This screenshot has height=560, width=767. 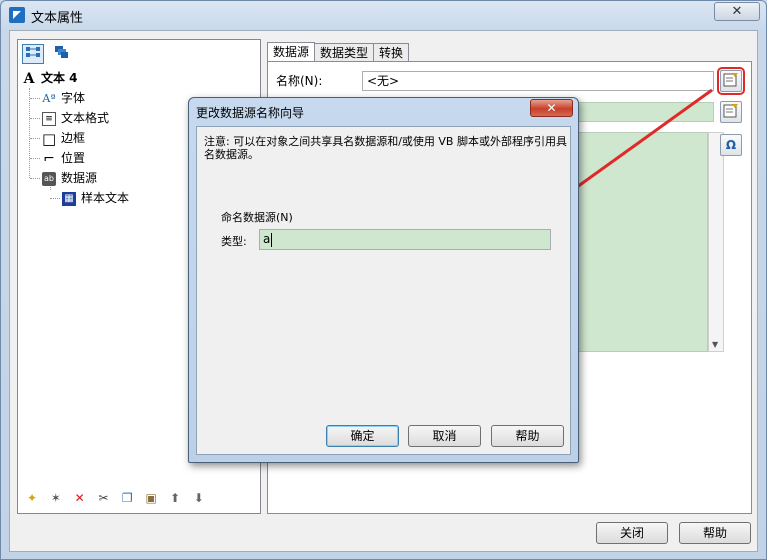 I want to click on change-name-button, so click(x=731, y=81).